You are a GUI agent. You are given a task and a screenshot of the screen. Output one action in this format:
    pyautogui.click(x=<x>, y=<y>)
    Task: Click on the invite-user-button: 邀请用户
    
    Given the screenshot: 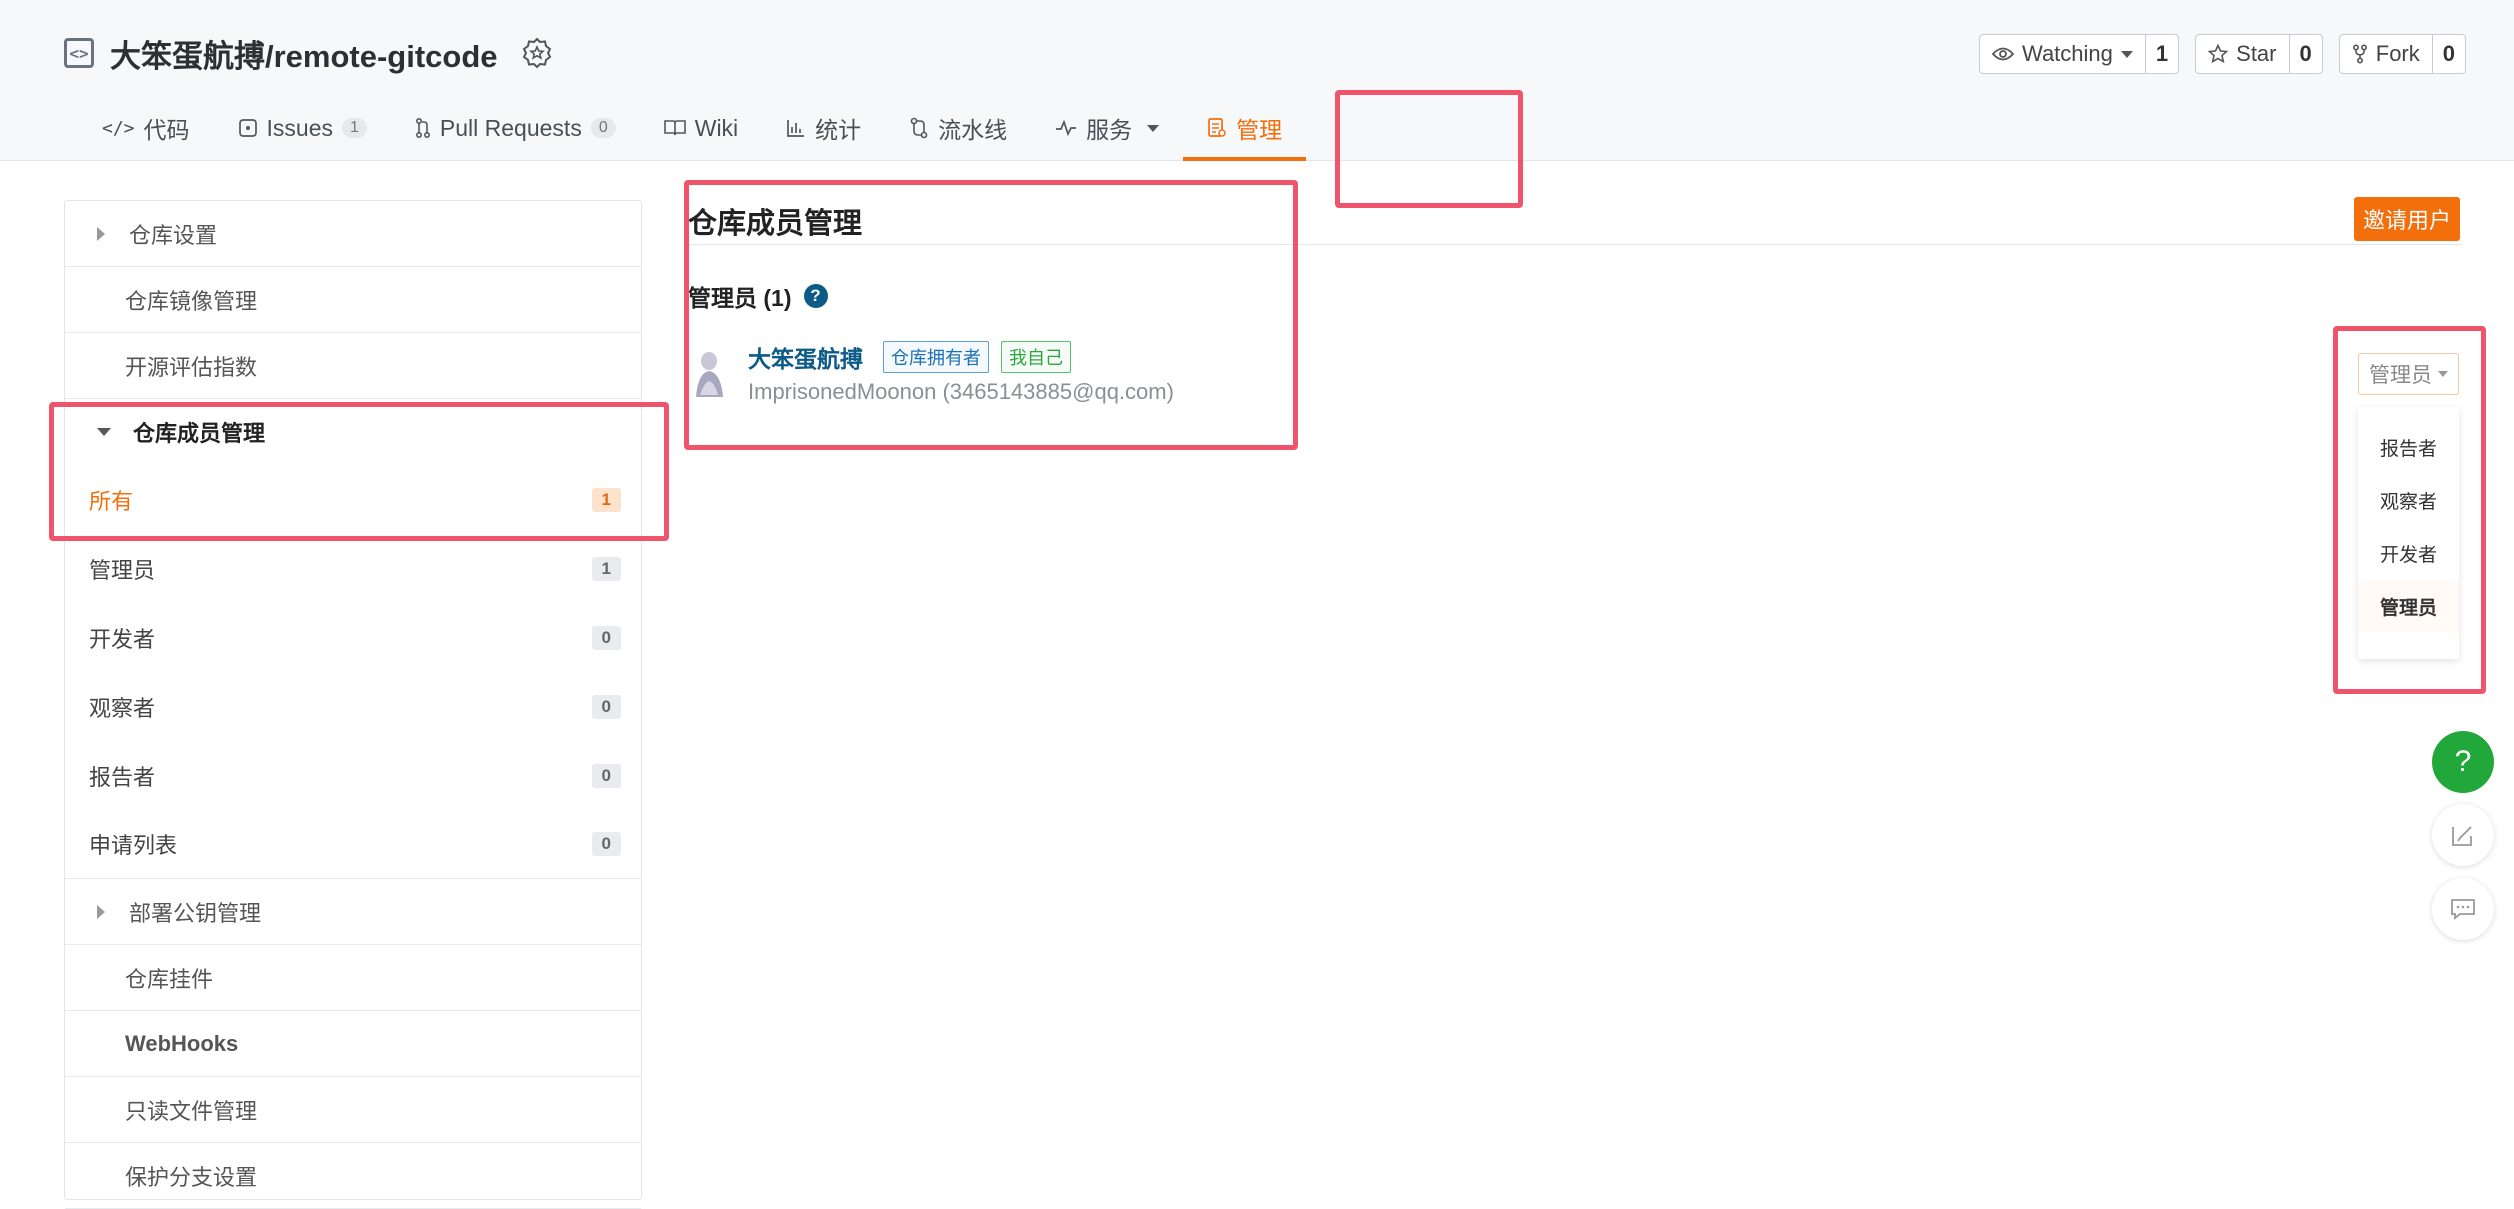 What is the action you would take?
    pyautogui.click(x=2407, y=219)
    